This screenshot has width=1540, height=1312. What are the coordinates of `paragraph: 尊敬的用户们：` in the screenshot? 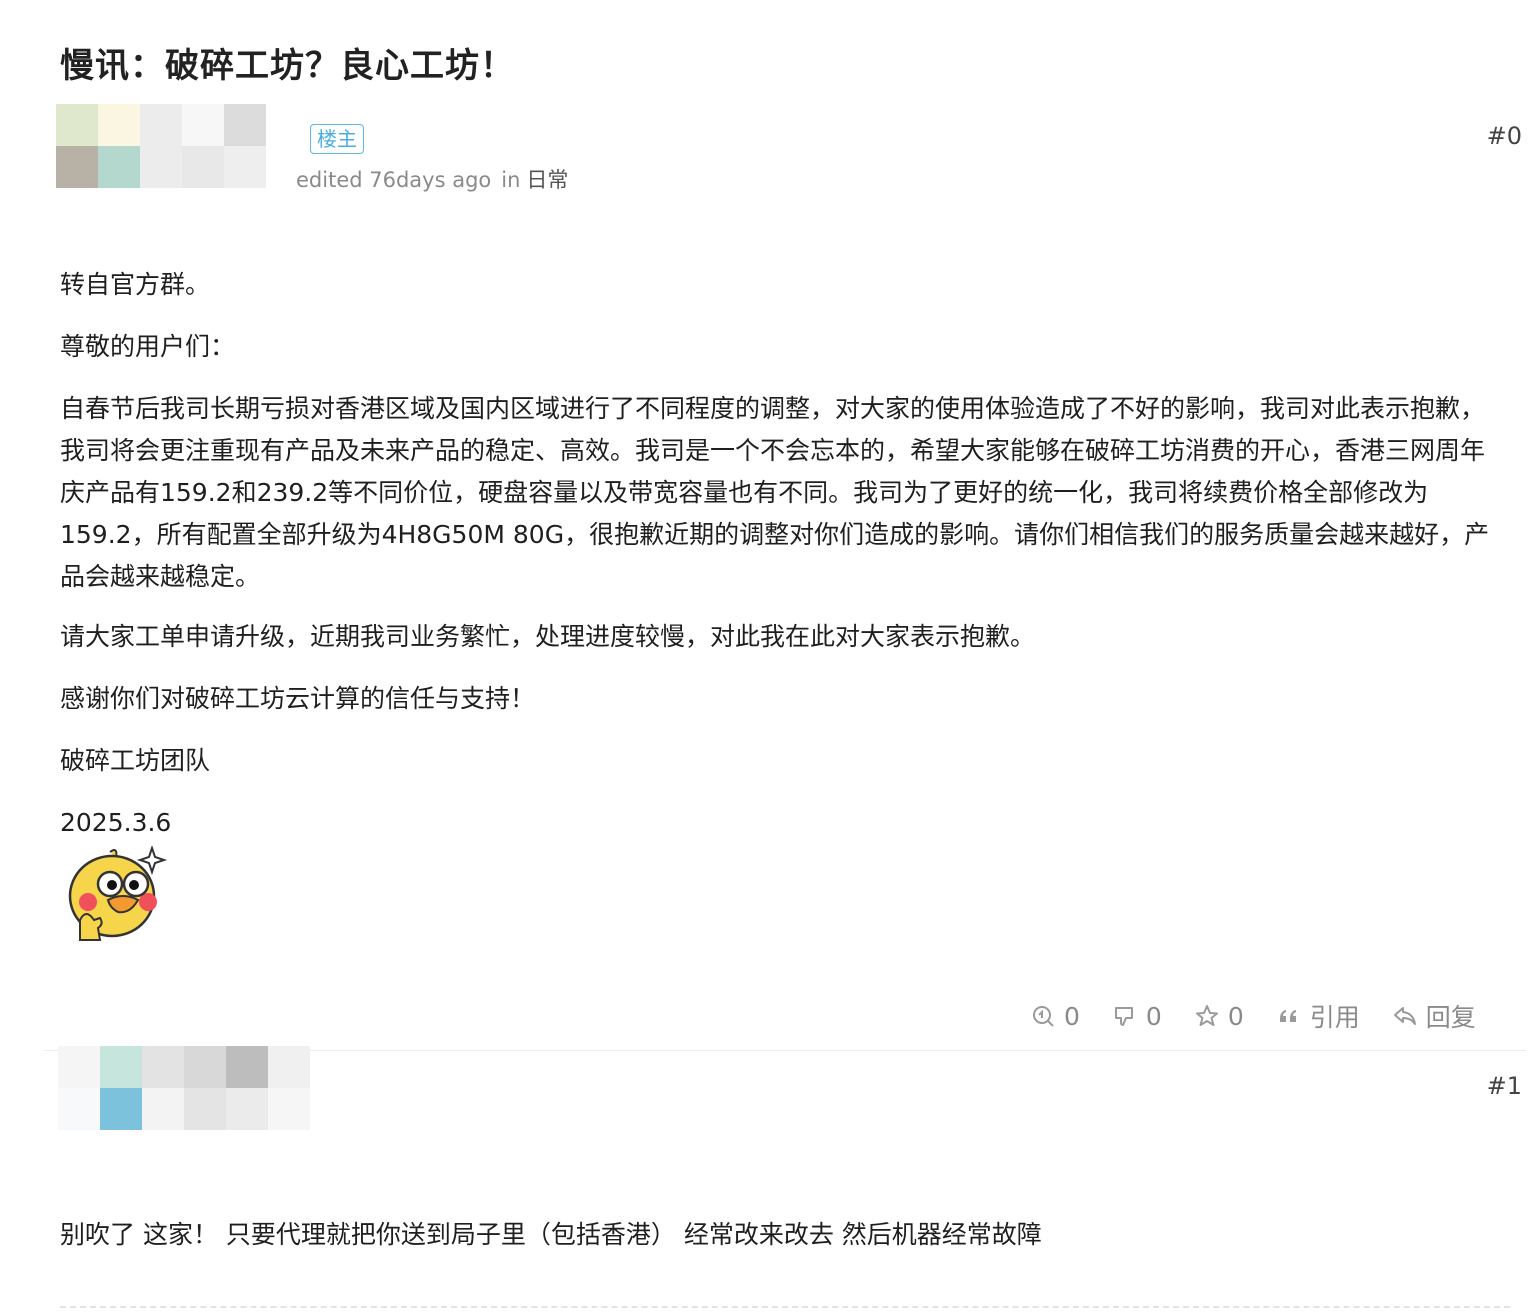 It's located at (148, 346).